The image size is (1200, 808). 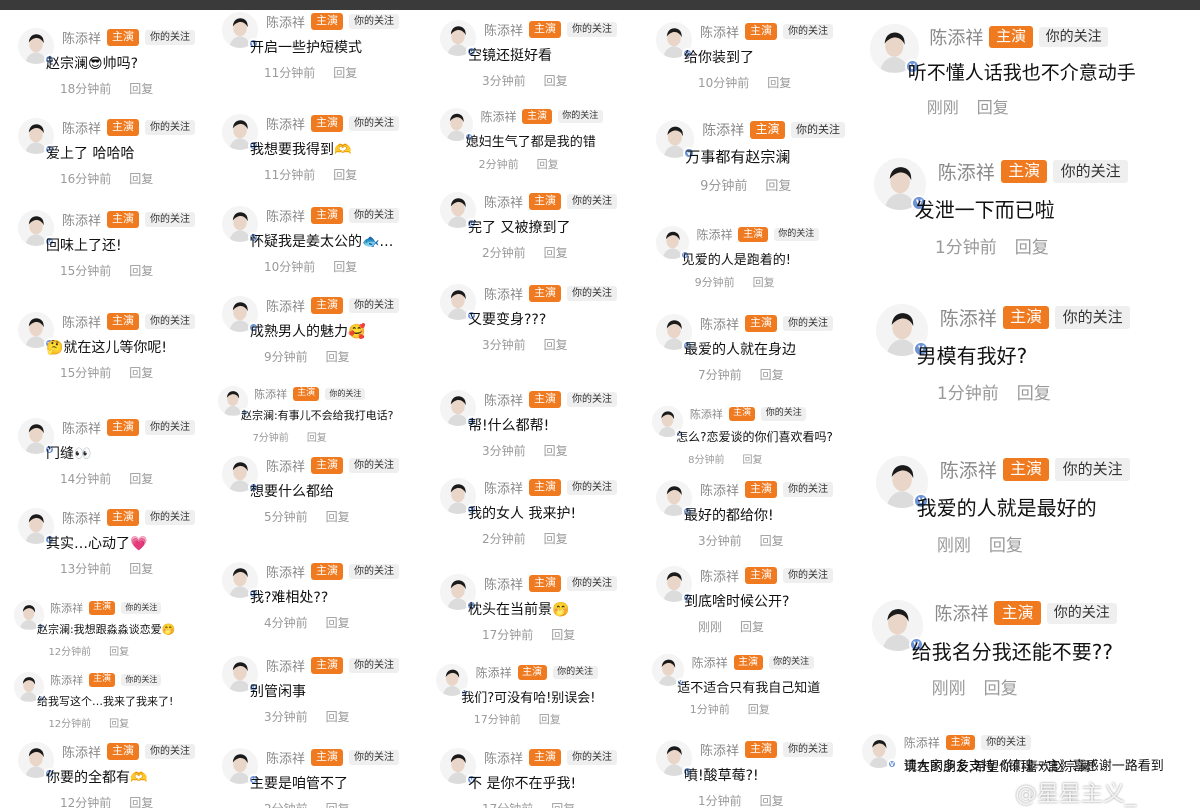 What do you see at coordinates (290, 73) in the screenshot?
I see `timestamp: 11分钟前` at bounding box center [290, 73].